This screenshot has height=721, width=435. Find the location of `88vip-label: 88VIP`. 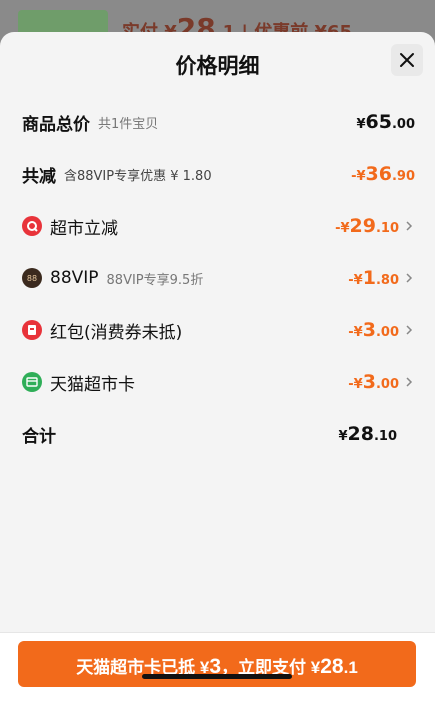

88vip-label: 88VIP is located at coordinates (74, 278).